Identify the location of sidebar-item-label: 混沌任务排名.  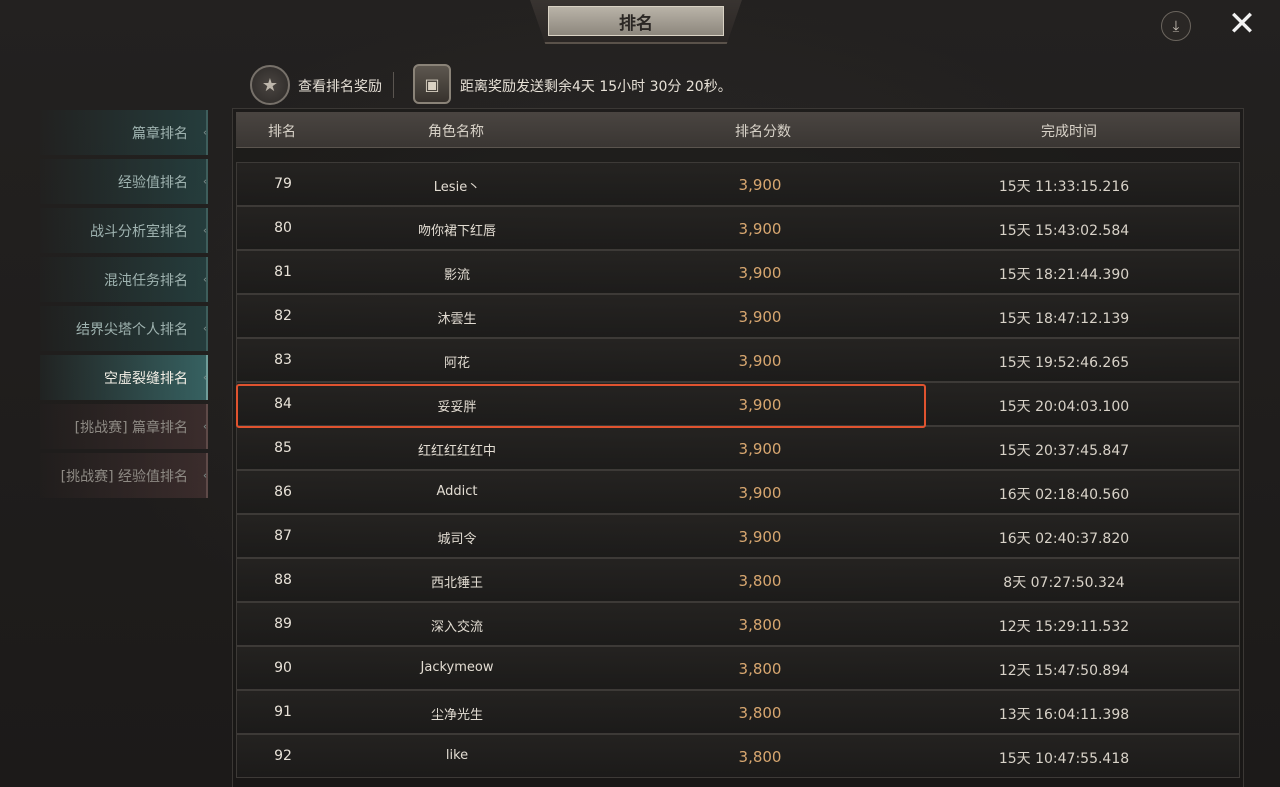
(146, 280).